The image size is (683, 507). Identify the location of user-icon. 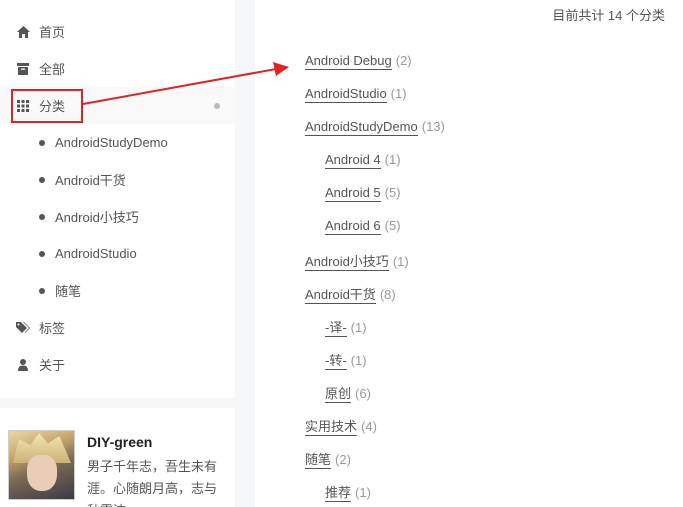
(23, 365).